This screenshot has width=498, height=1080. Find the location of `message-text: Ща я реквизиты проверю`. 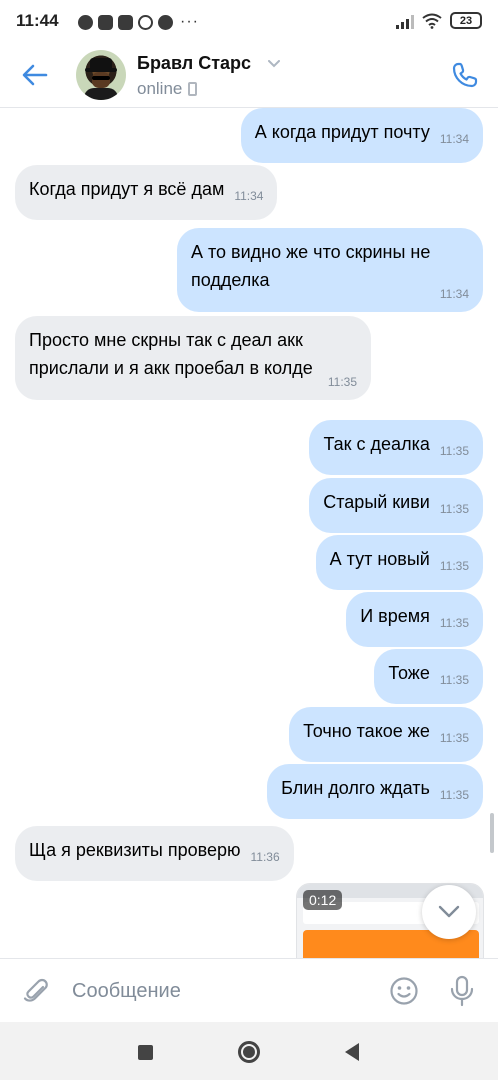

message-text: Ща я реквизиты проверю is located at coordinates (135, 850).